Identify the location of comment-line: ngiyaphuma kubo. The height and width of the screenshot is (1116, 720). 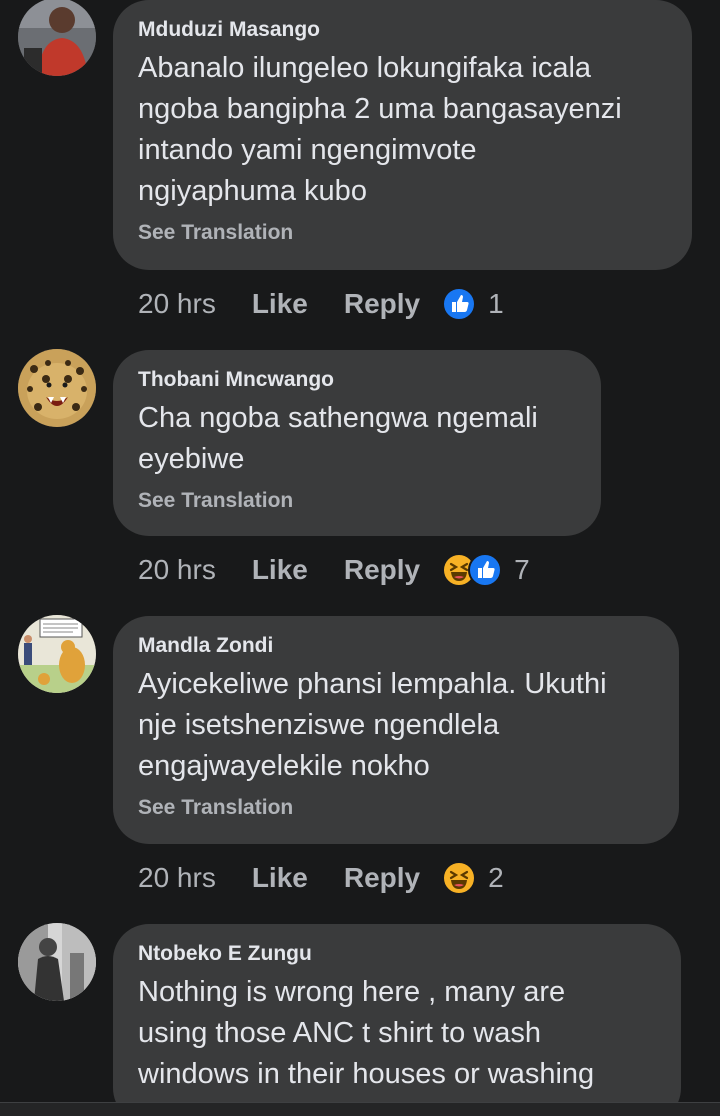
(252, 191).